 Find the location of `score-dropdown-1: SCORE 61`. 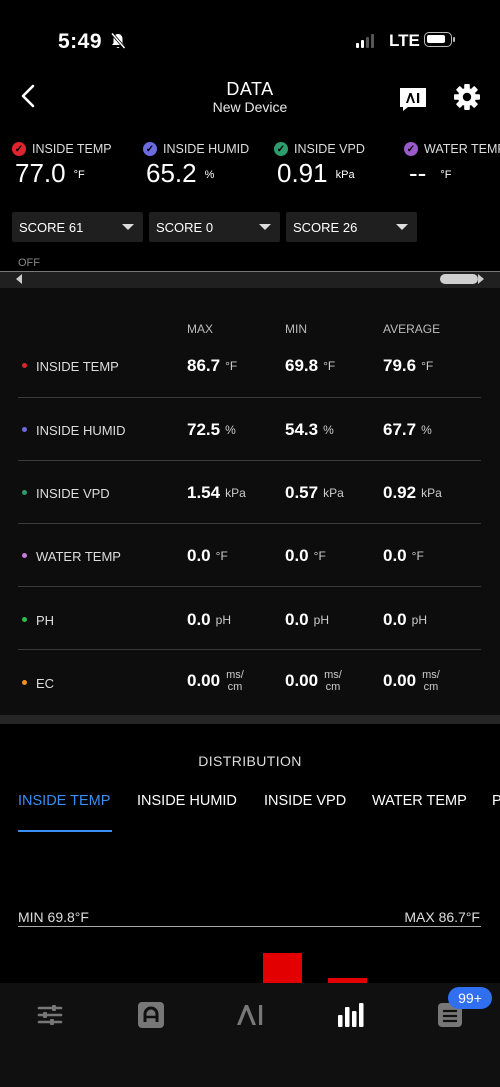

score-dropdown-1: SCORE 61 is located at coordinates (77, 227).